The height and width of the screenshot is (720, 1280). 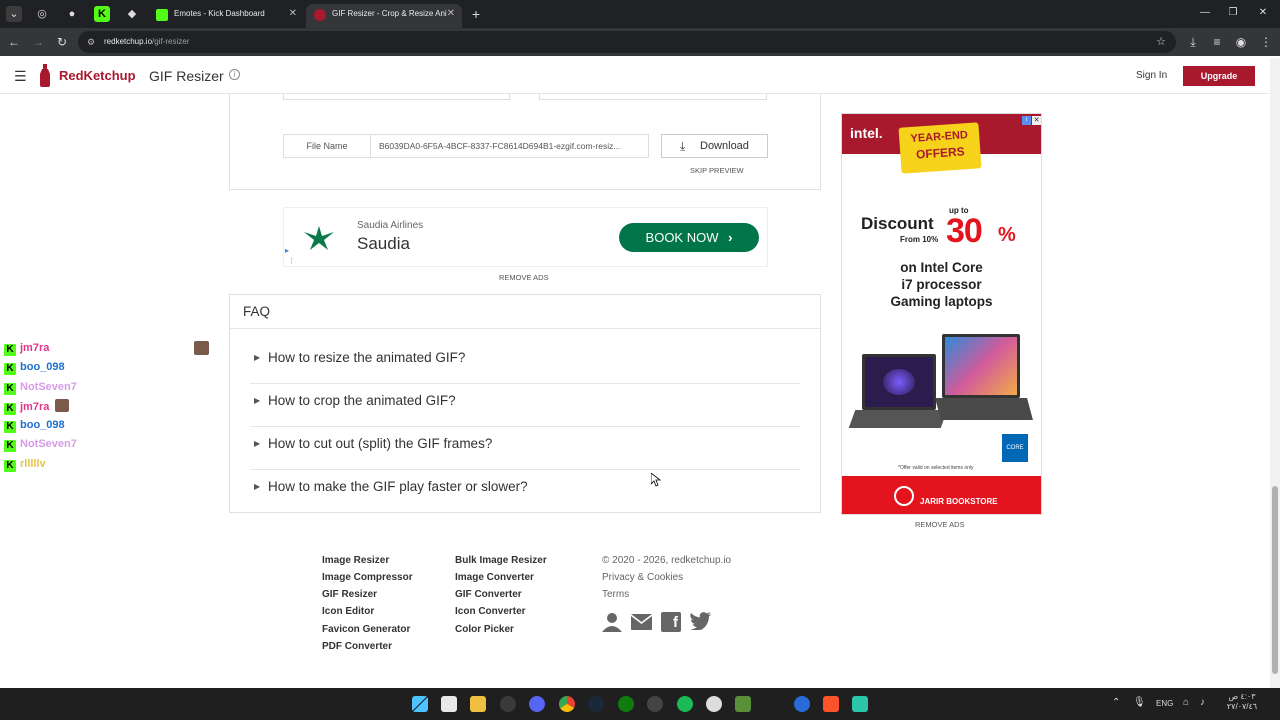 I want to click on tab-kick-dashboard: Emotes - Kick Dashboard ✕, so click(x=226, y=16).